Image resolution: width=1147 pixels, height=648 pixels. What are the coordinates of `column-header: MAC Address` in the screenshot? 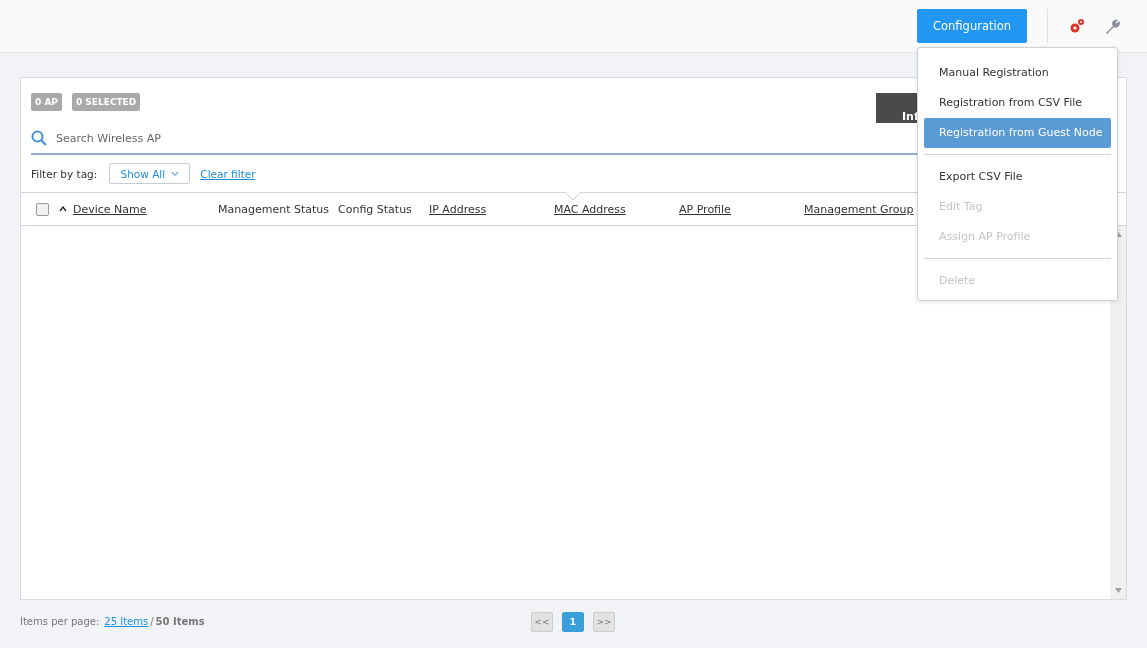 It's located at (590, 209).